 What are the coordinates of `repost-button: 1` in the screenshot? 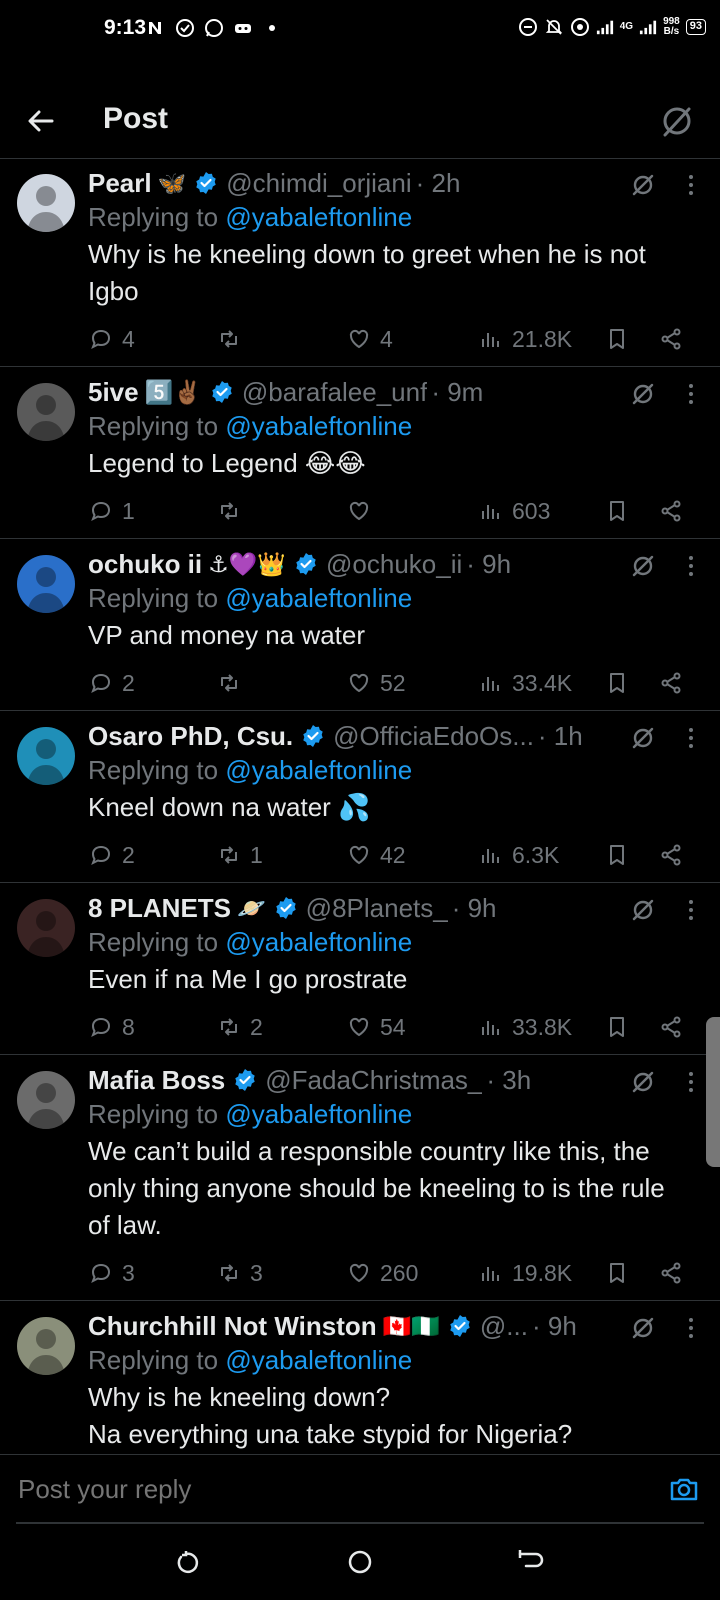 It's located at (239, 855).